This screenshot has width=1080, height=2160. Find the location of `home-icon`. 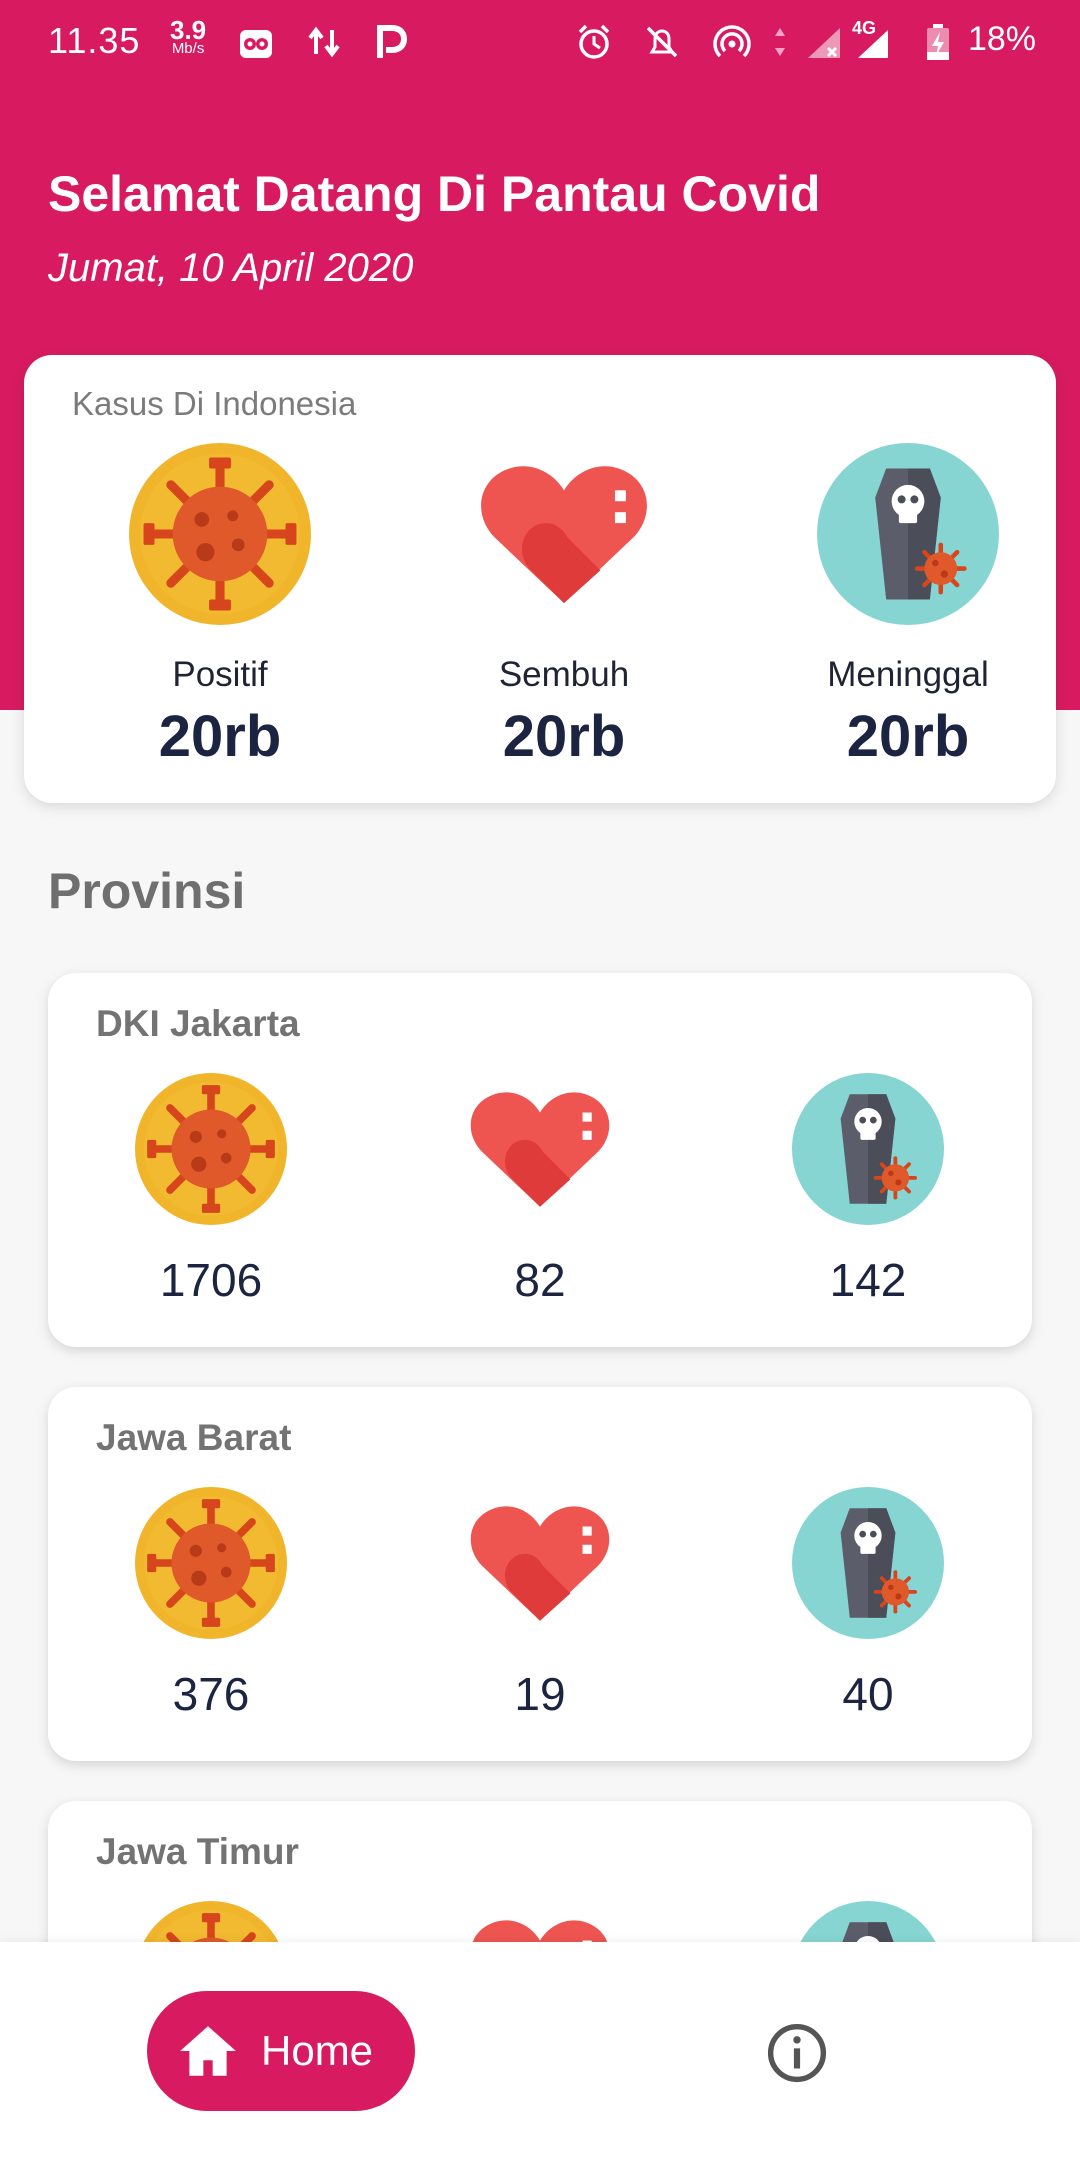

home-icon is located at coordinates (208, 2051).